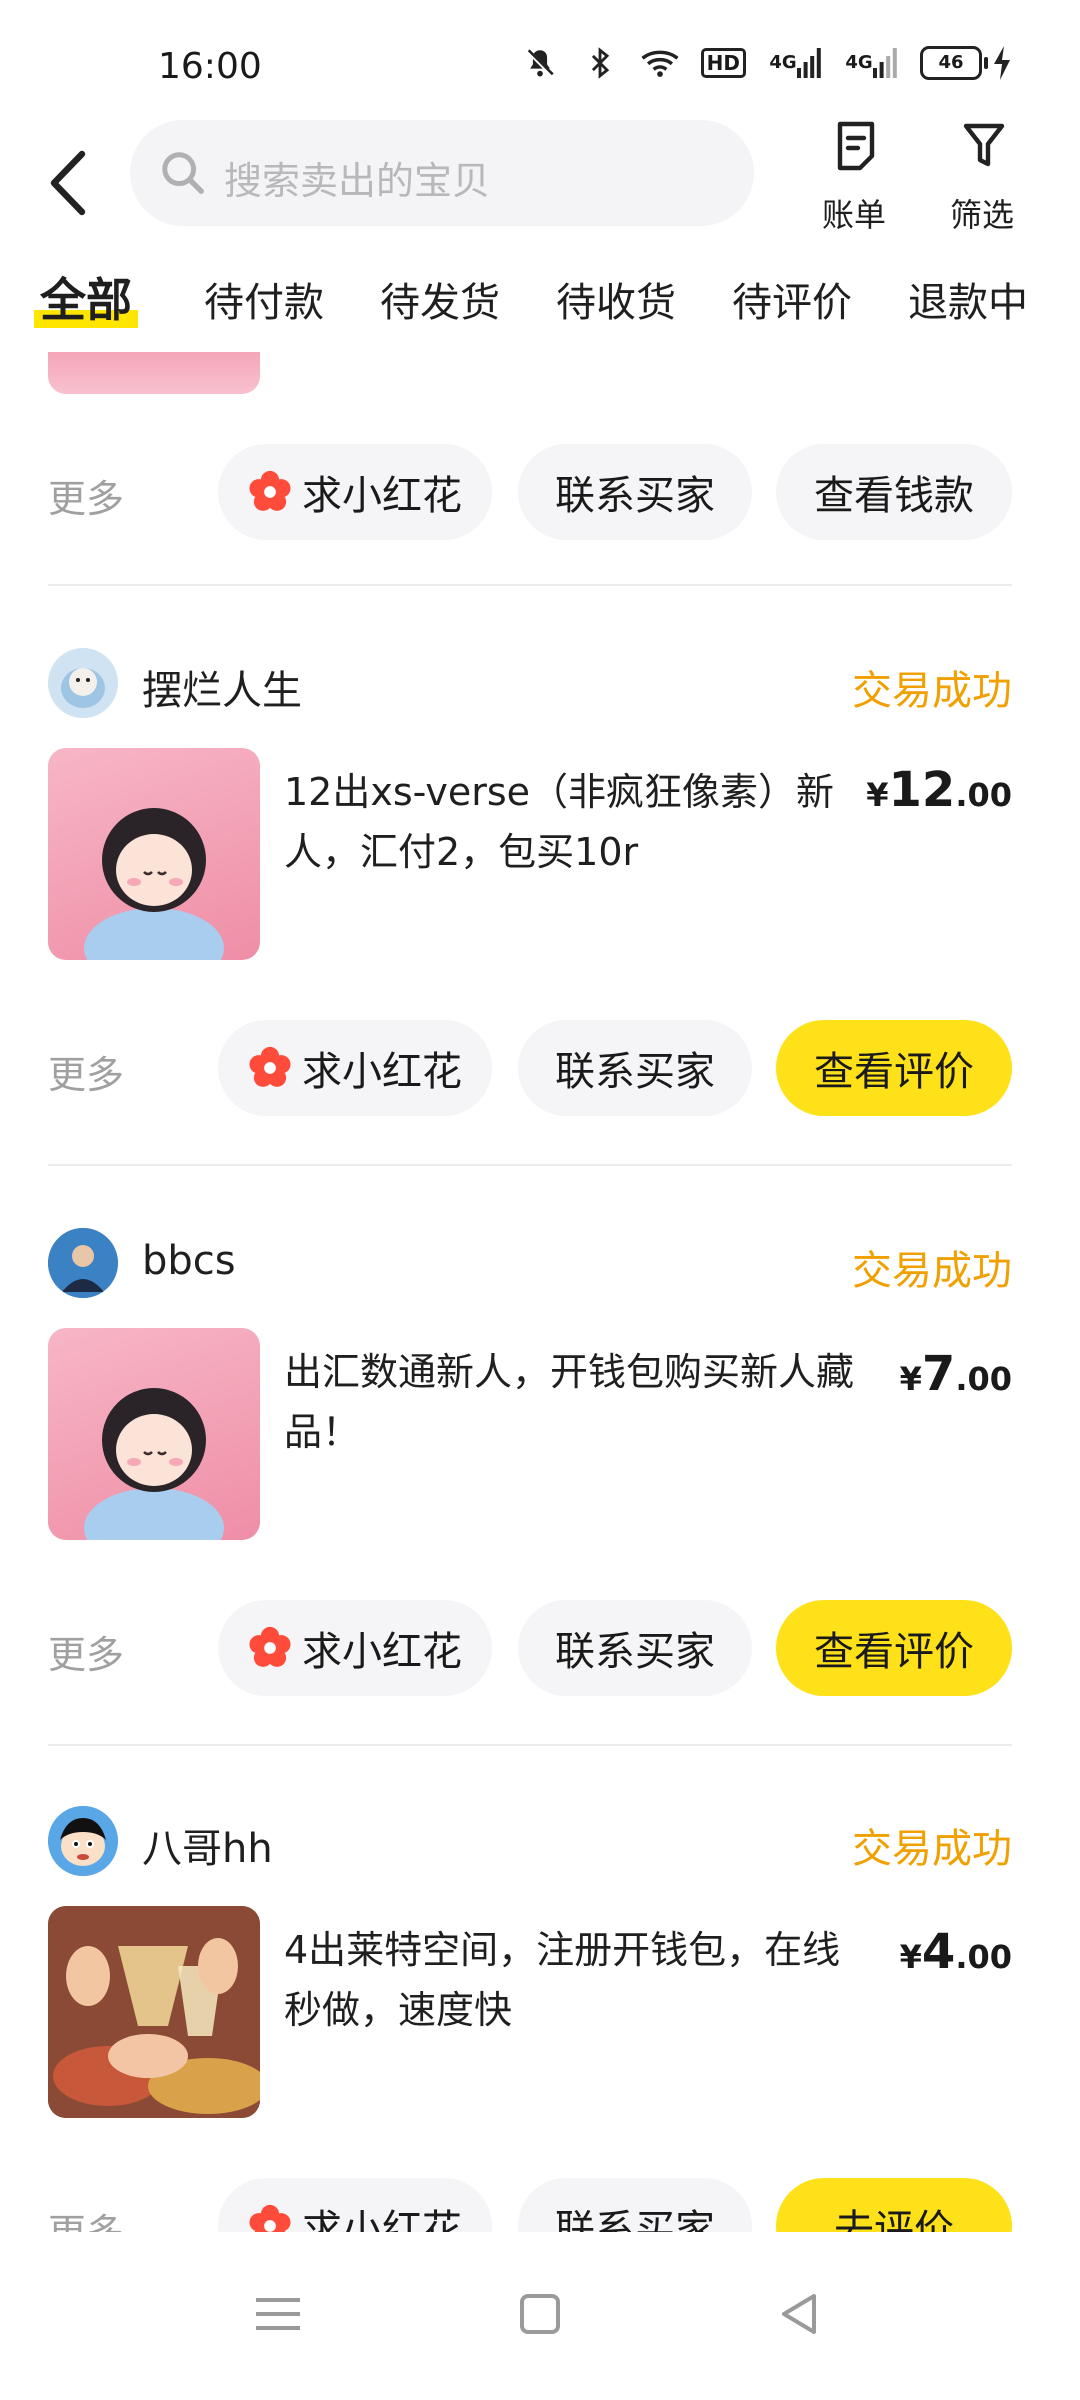 This screenshot has width=1080, height=2400. Describe the element at coordinates (210, 66) in the screenshot. I see `clock: 16:00` at that location.